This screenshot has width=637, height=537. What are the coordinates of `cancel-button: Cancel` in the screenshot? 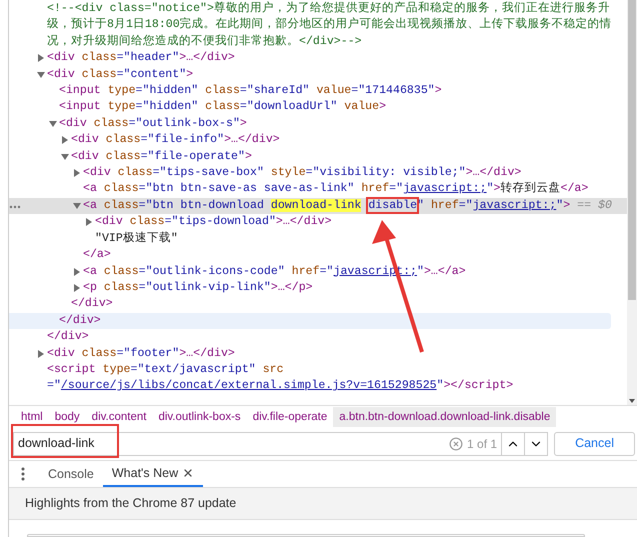 It's located at (594, 444).